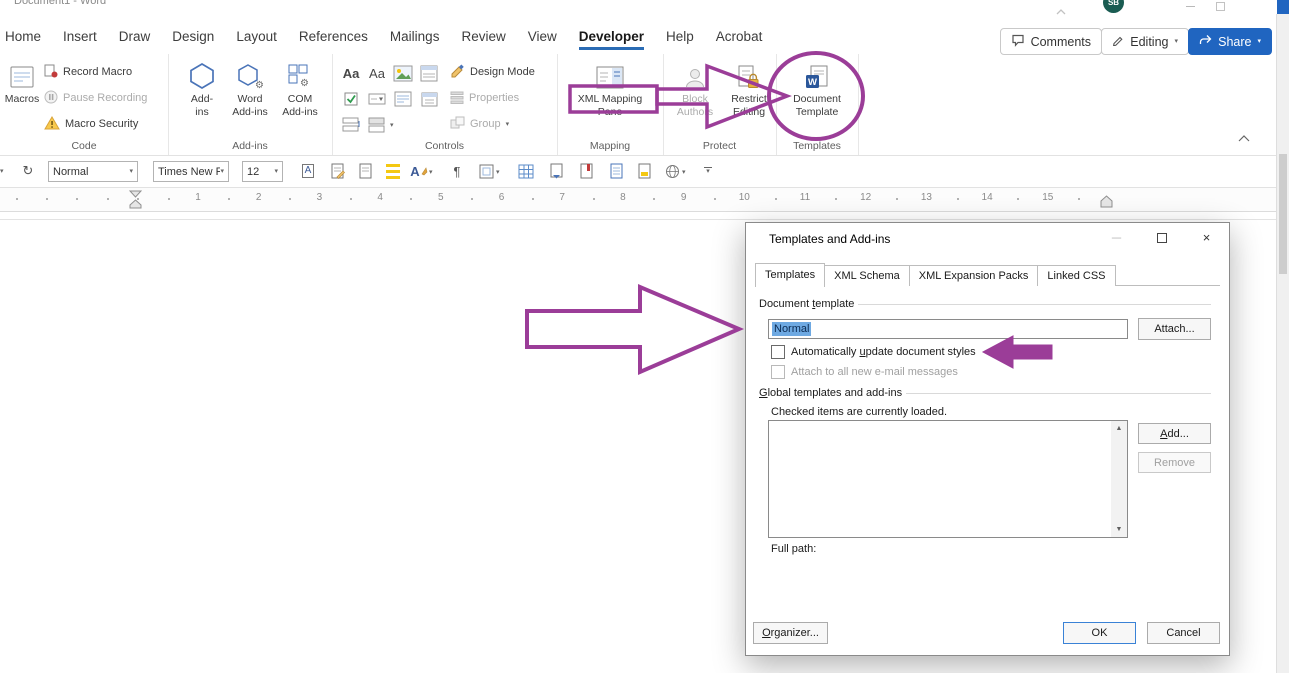 This screenshot has height=673, width=1289. I want to click on com-add-ins-button: ⚙ COM Add-ins, so click(300, 88).